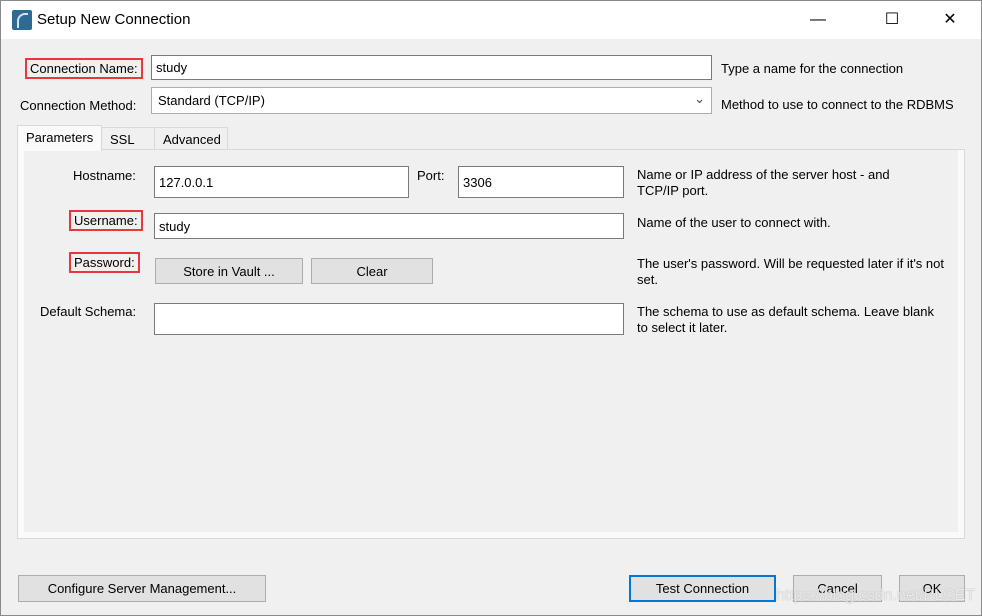 The image size is (982, 616). Describe the element at coordinates (702, 588) in the screenshot. I see `test-connection-button: Test Connection` at that location.